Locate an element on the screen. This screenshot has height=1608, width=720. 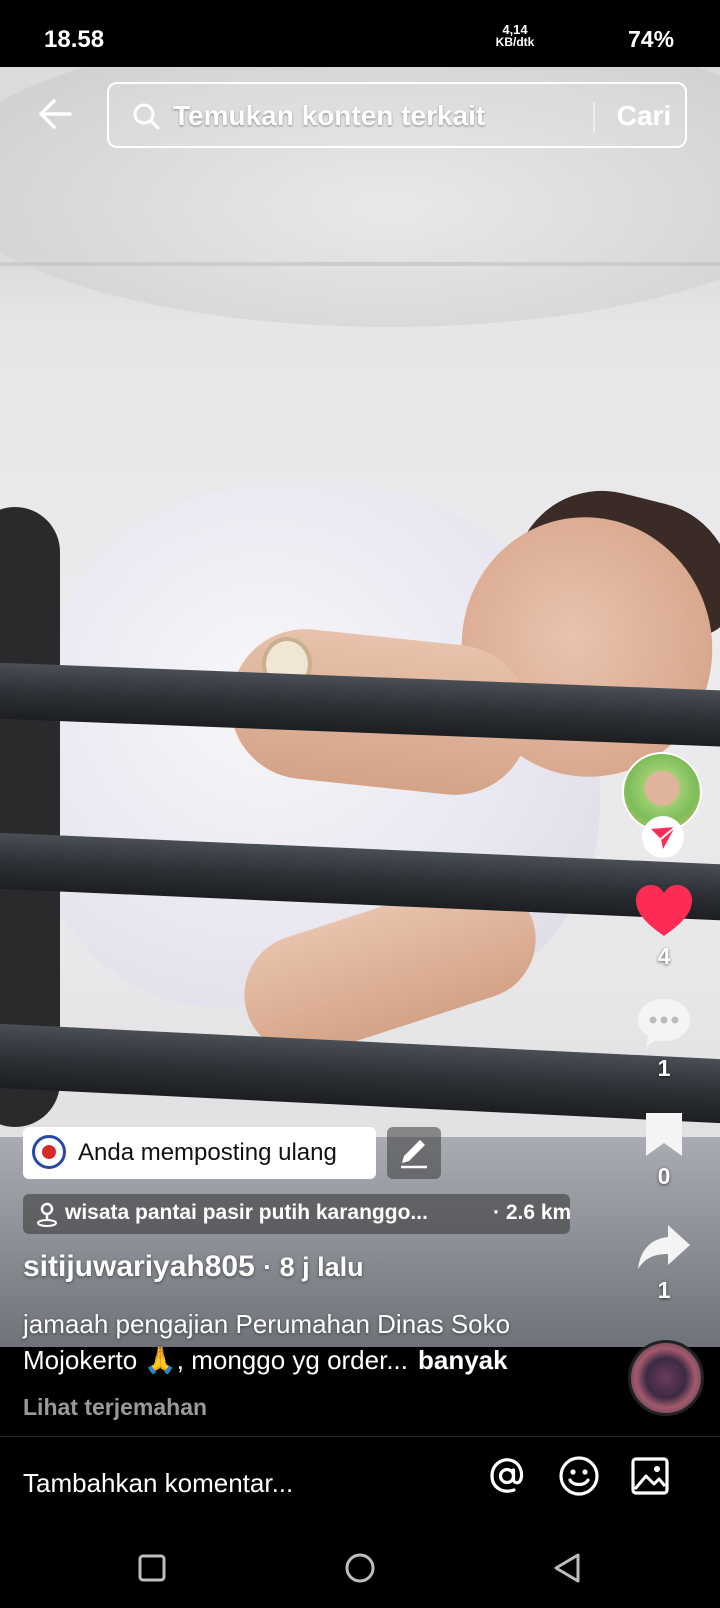
network-speed: 4,14 KB/dtk is located at coordinates (515, 36).